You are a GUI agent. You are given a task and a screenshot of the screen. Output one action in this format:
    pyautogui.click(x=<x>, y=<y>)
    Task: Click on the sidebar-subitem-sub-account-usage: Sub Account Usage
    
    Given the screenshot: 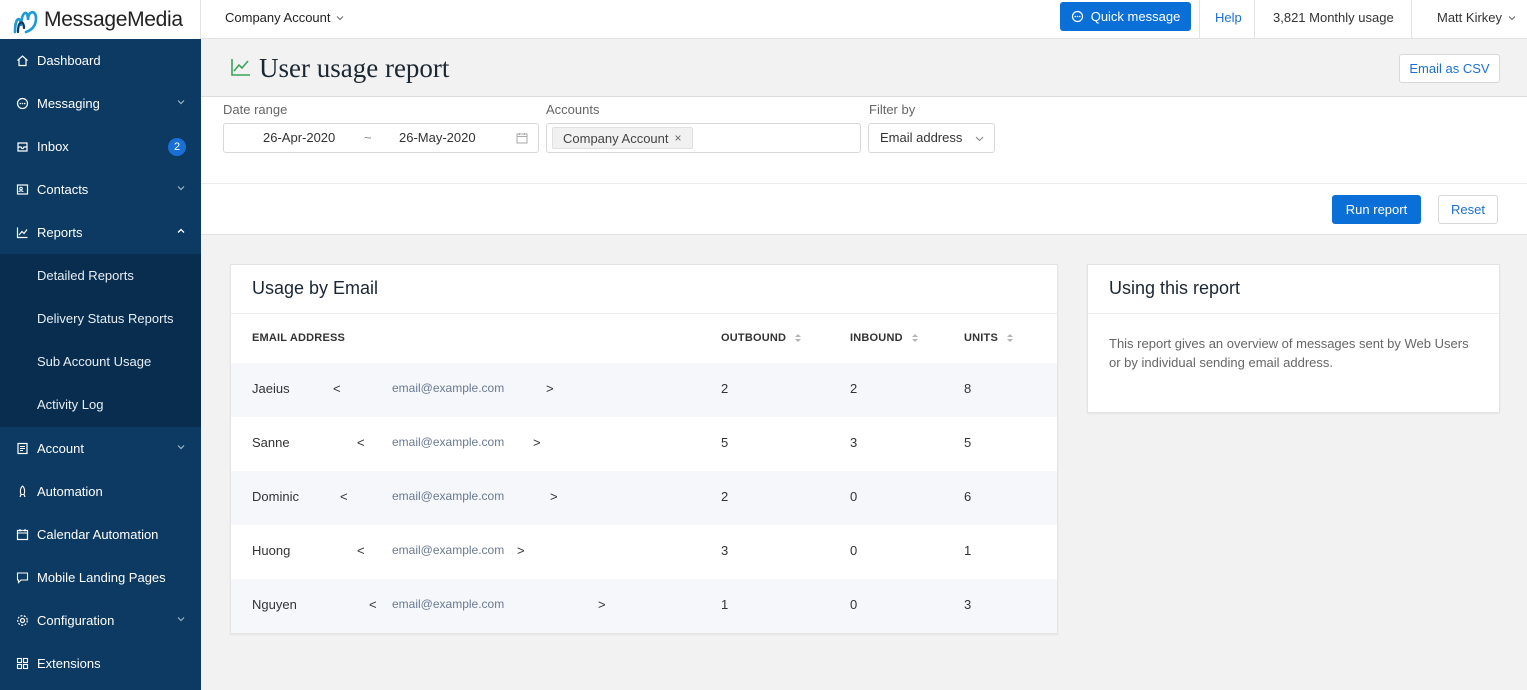 What is the action you would take?
    pyautogui.click(x=94, y=361)
    